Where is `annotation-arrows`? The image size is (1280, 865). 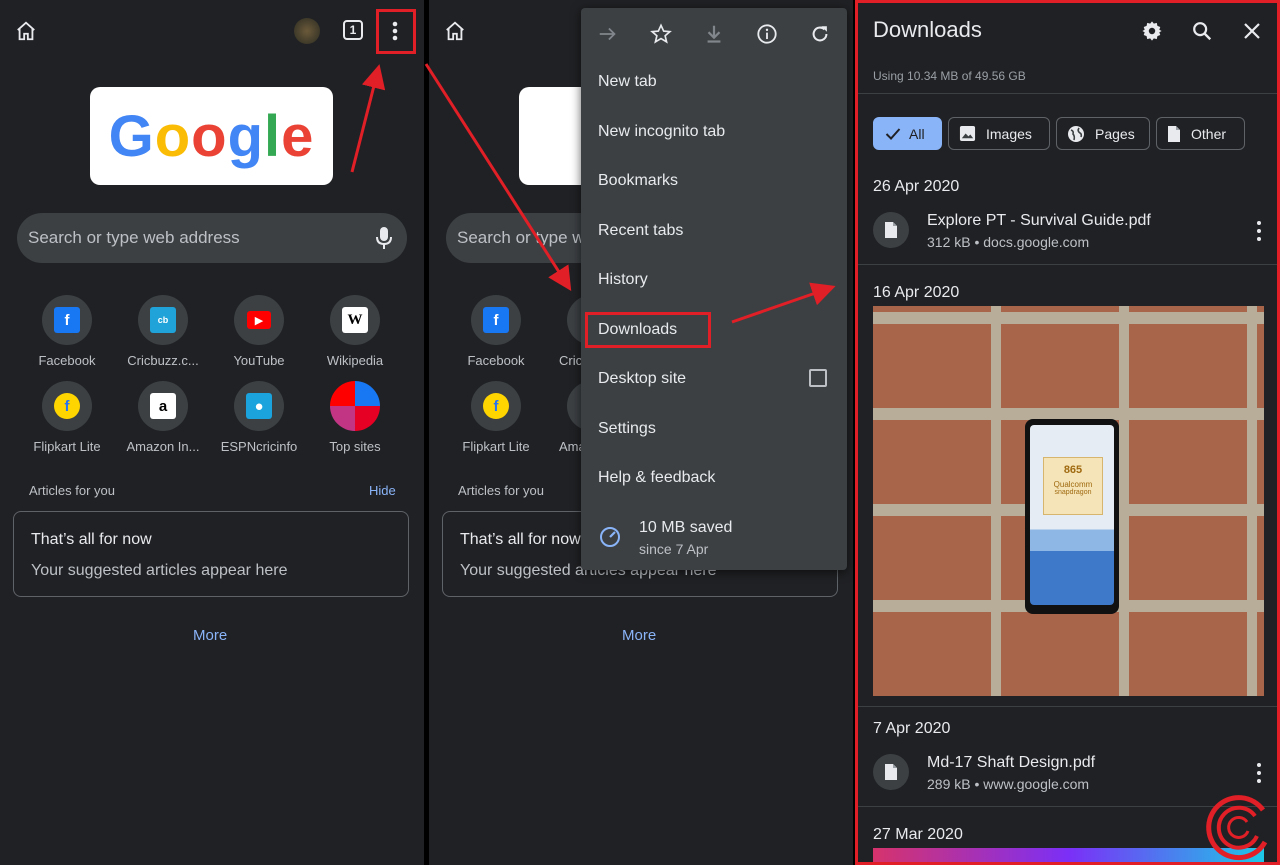 annotation-arrows is located at coordinates (593, 193).